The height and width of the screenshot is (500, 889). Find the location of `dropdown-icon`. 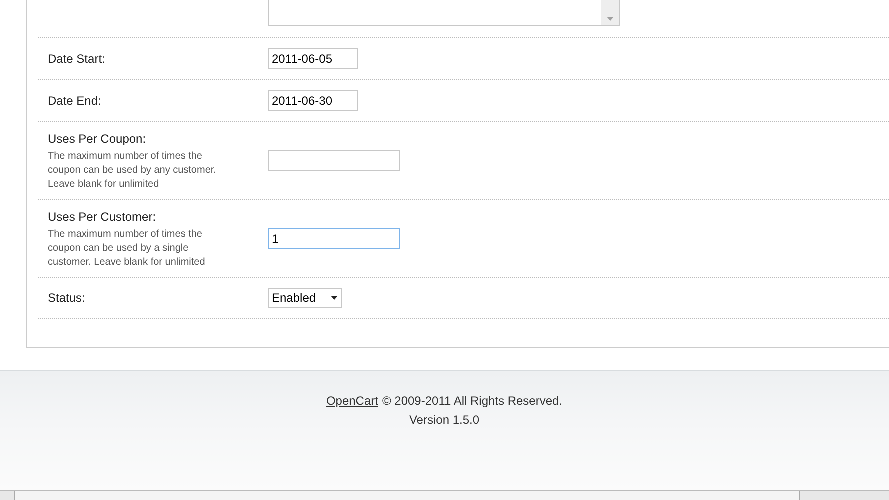

dropdown-icon is located at coordinates (334, 298).